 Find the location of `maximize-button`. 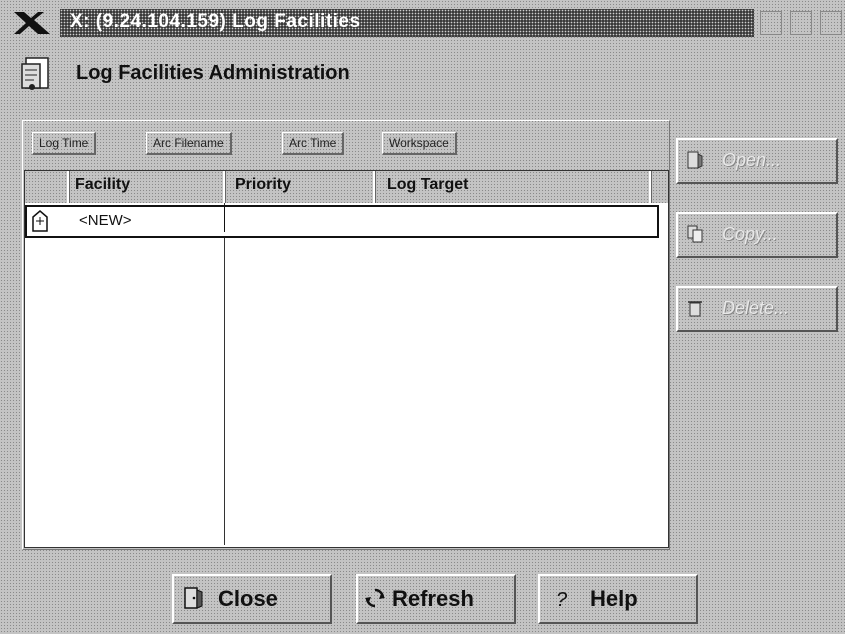

maximize-button is located at coordinates (801, 23).